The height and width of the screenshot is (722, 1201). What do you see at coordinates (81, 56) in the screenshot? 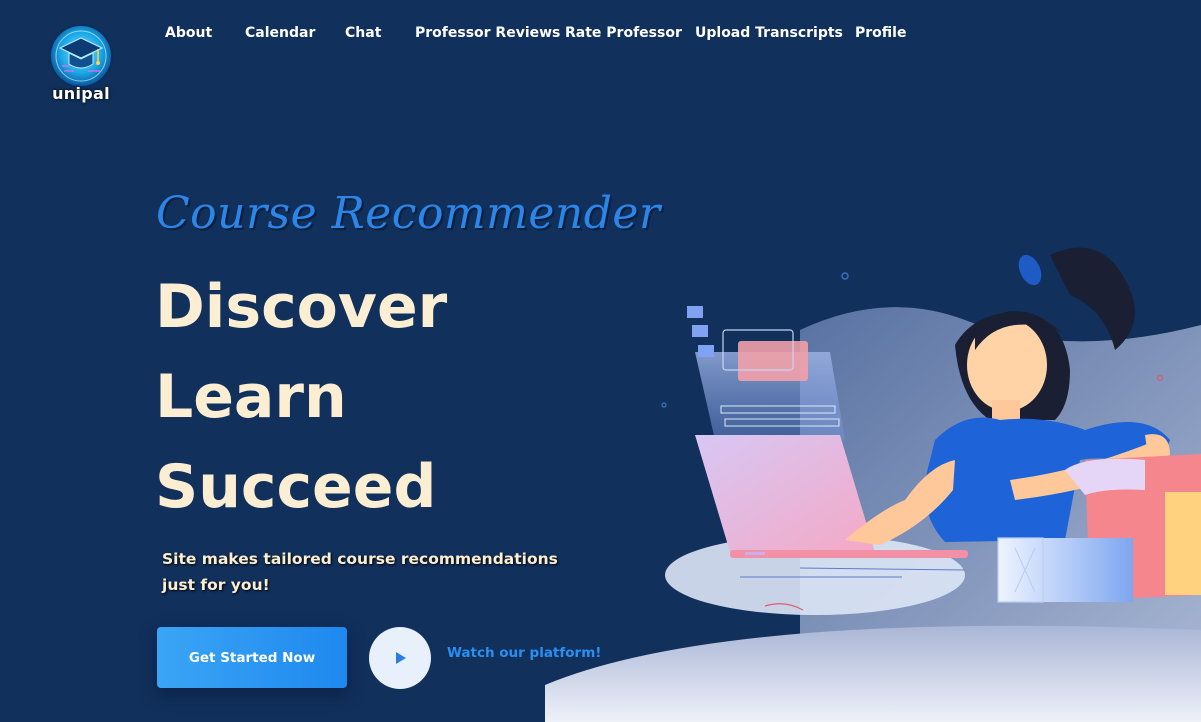
I see `graduation-cap-logo-icon` at bounding box center [81, 56].